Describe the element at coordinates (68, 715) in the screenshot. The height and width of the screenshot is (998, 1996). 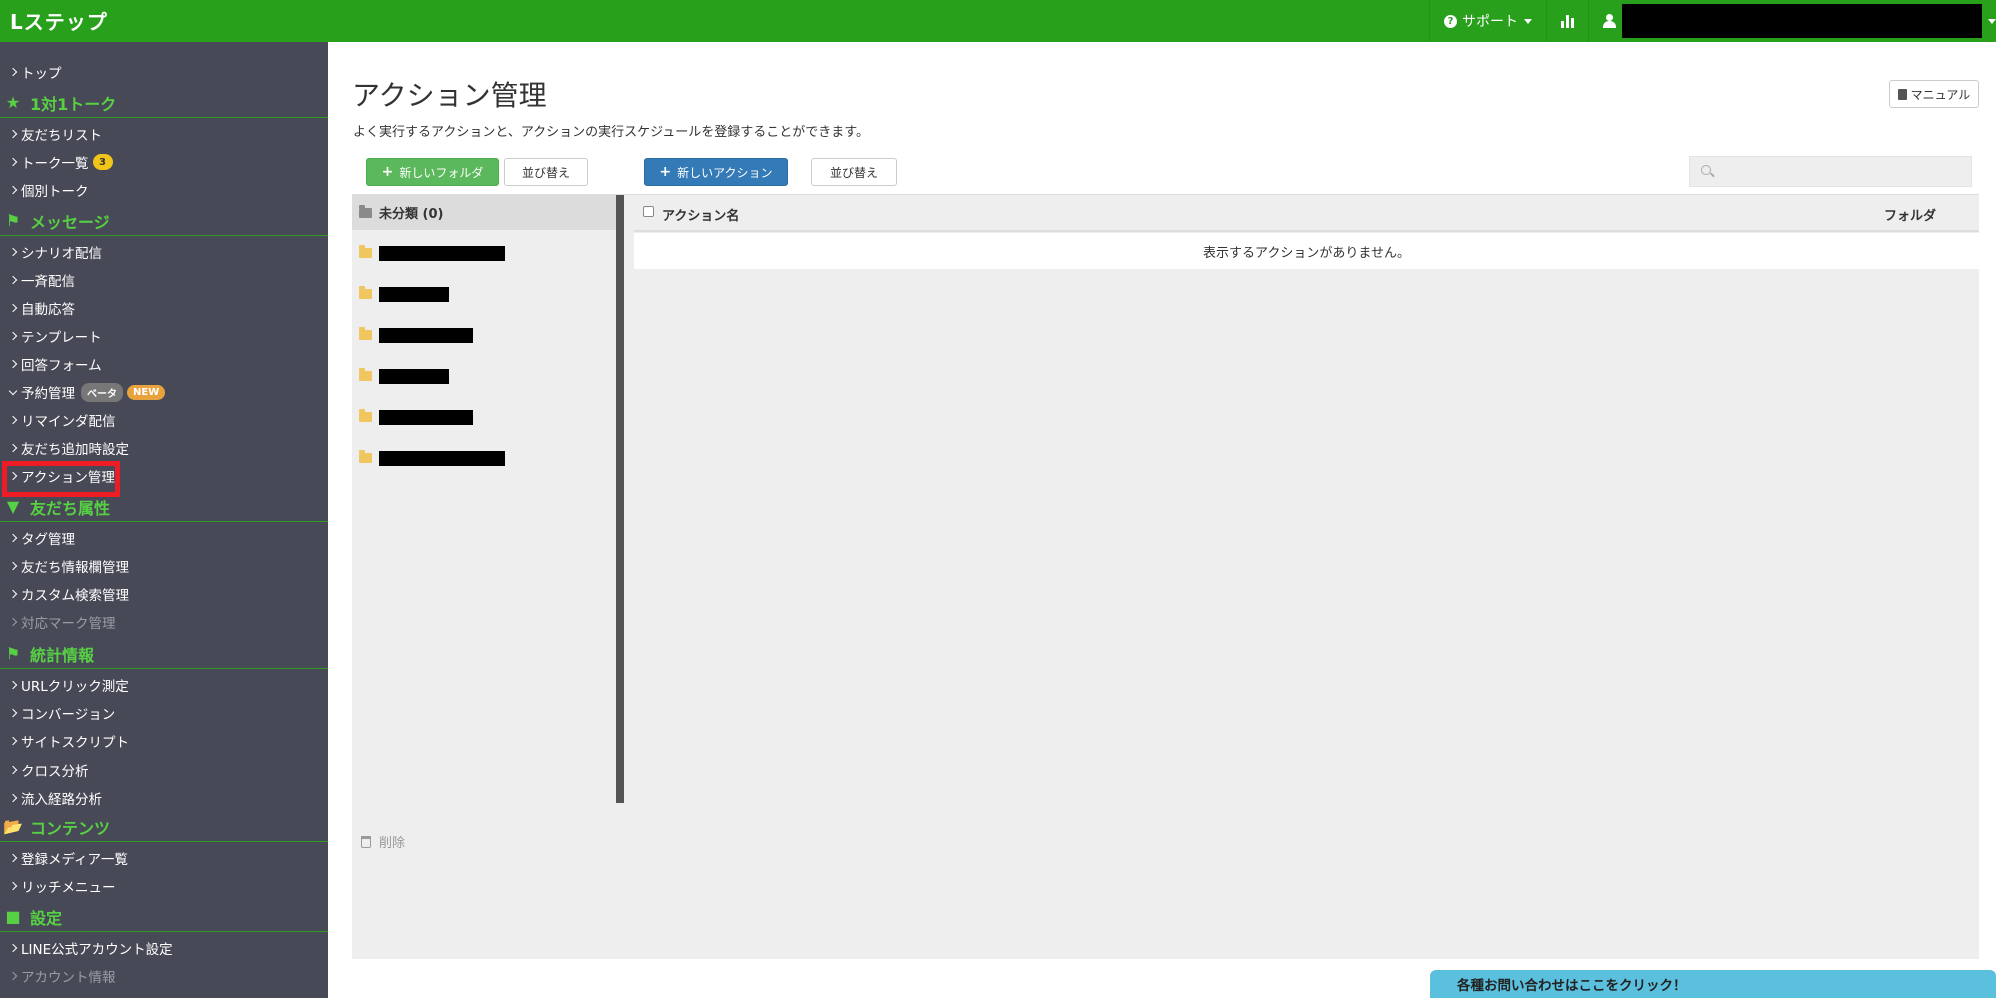
I see `sidebar-item-label: コンバージョン` at that location.